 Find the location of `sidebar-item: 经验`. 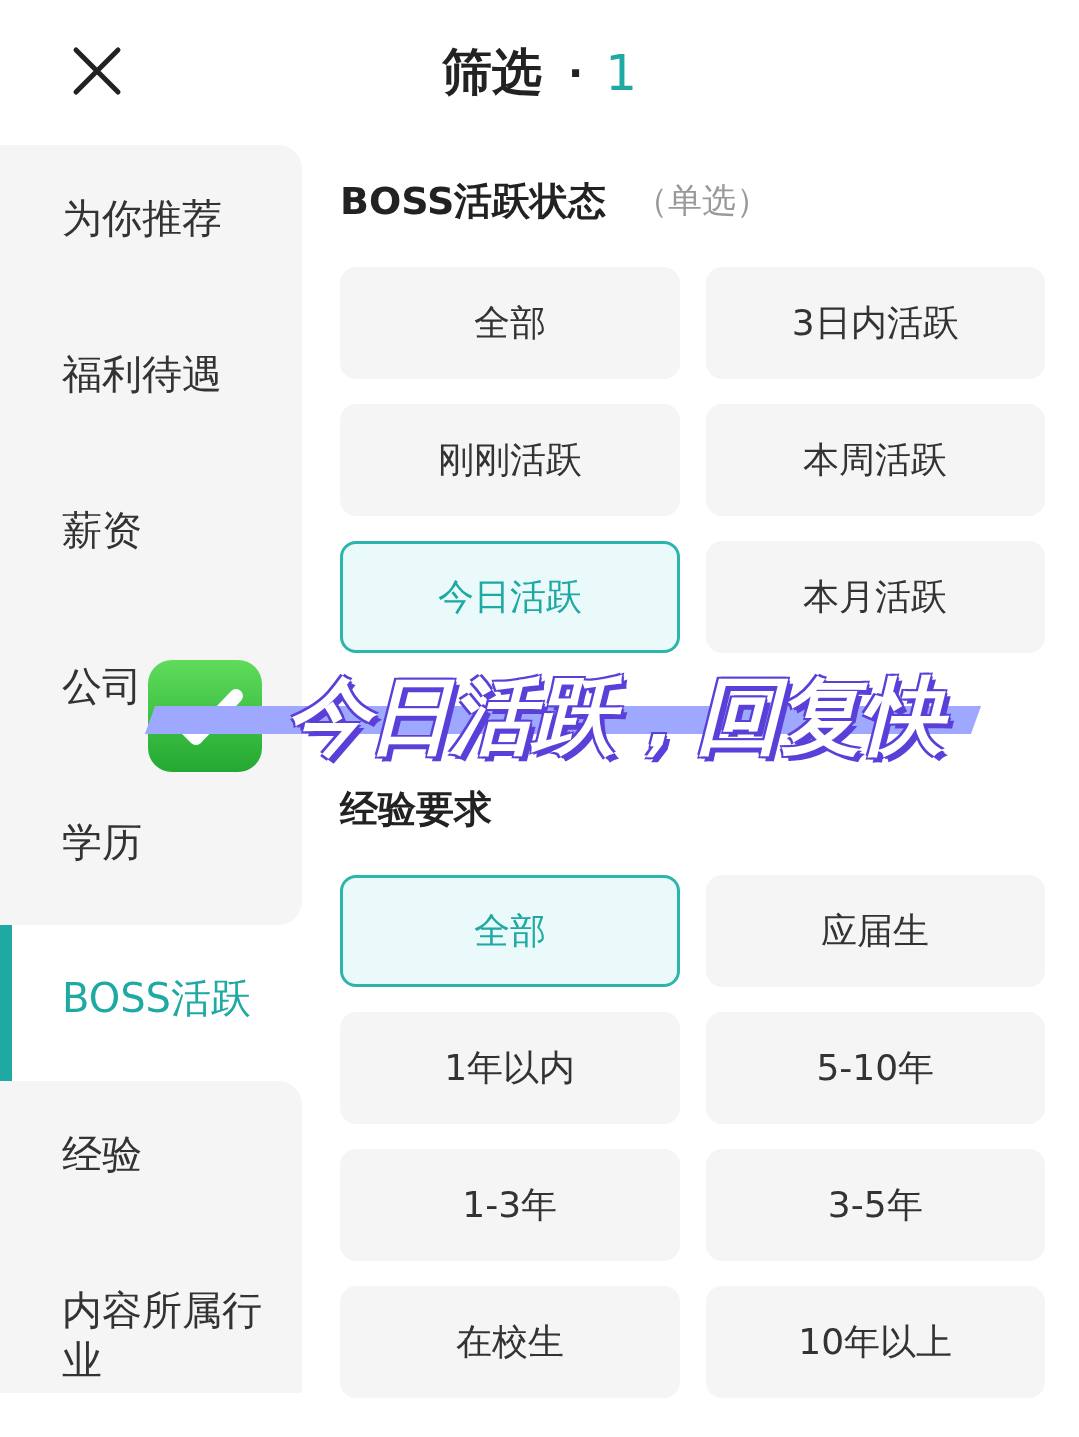

sidebar-item: 经验 is located at coordinates (102, 1154).